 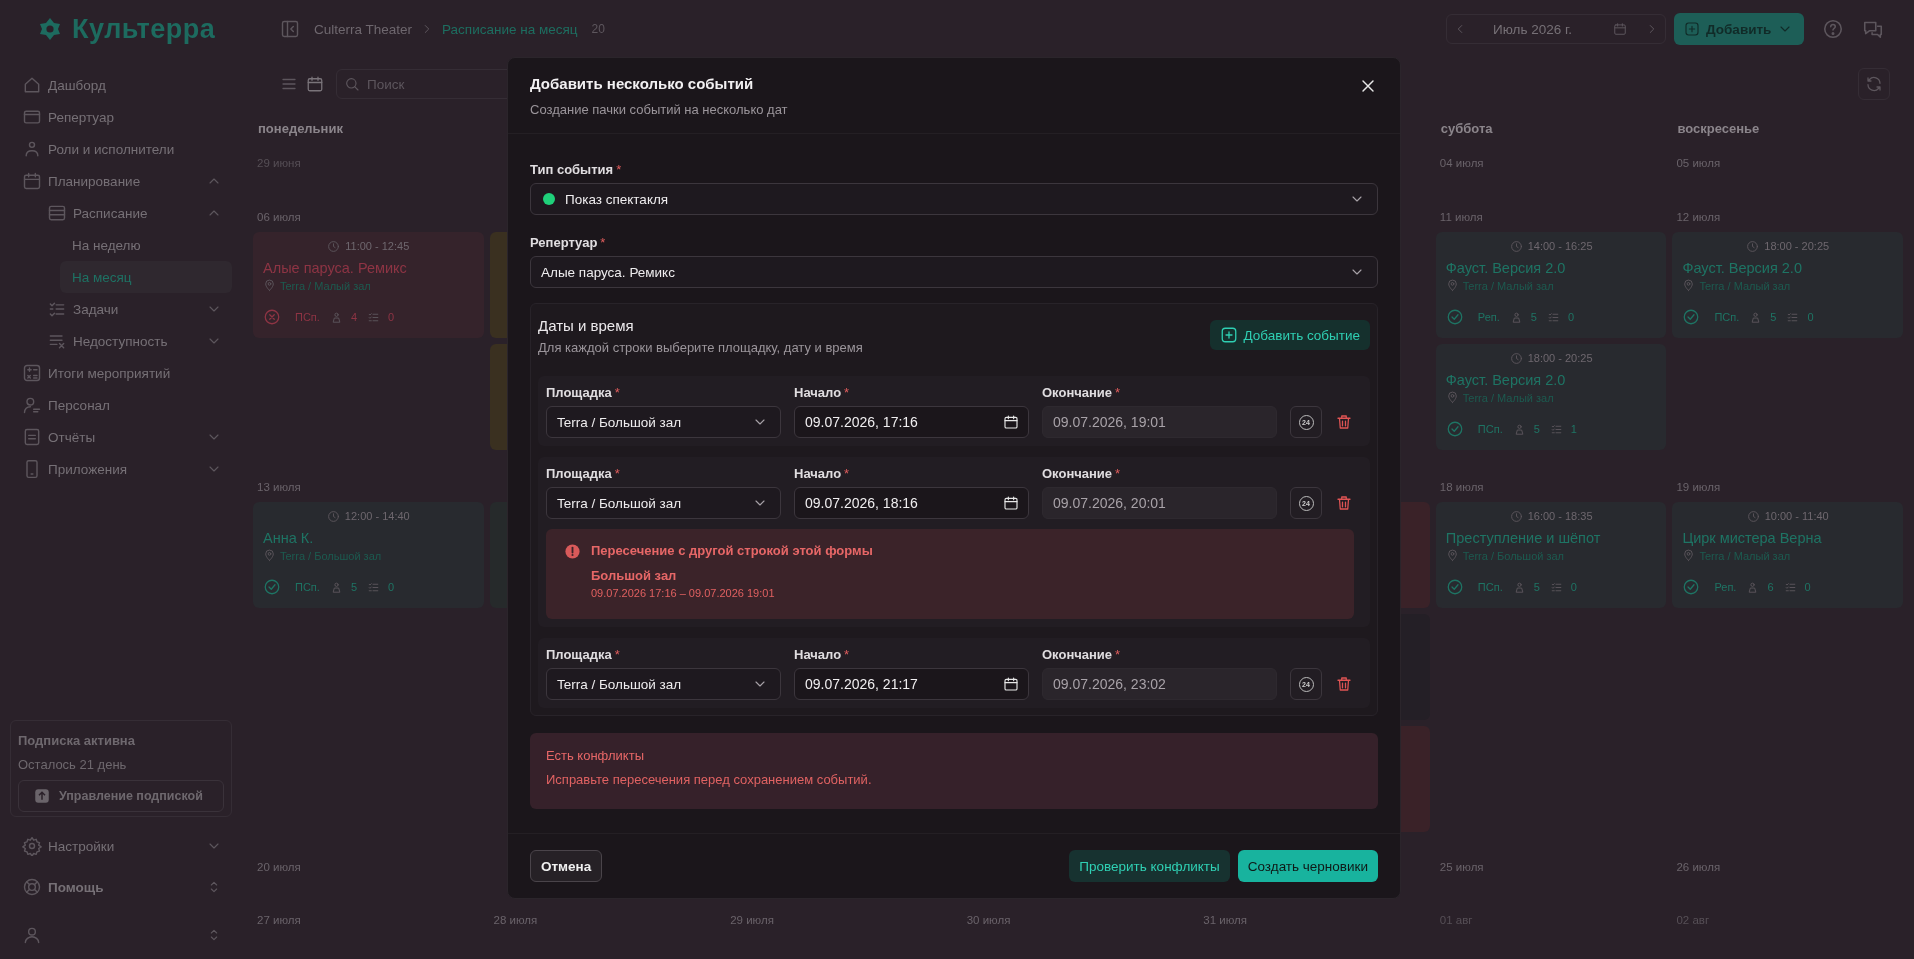 What do you see at coordinates (290, 29) in the screenshot?
I see `sidebar-toggle-icon` at bounding box center [290, 29].